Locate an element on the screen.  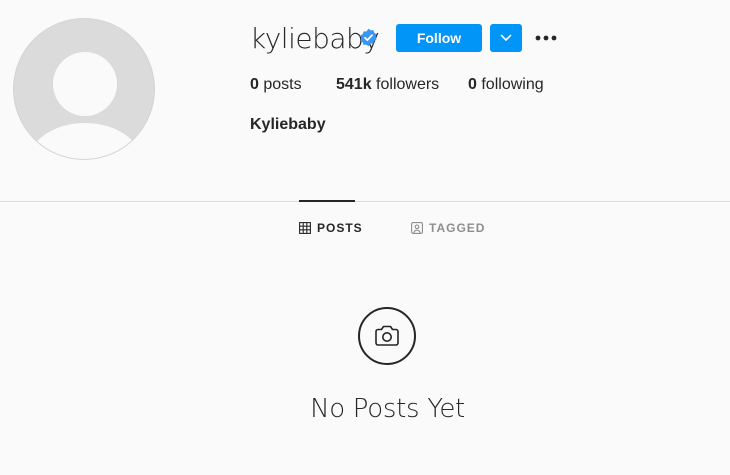
default-avatar-body is located at coordinates (85, 141).